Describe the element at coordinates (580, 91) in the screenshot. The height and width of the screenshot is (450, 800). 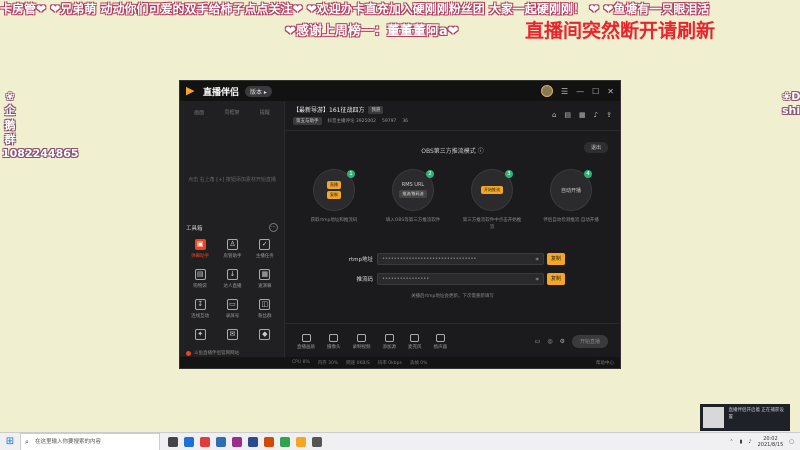
I see `minimize-icon: —` at that location.